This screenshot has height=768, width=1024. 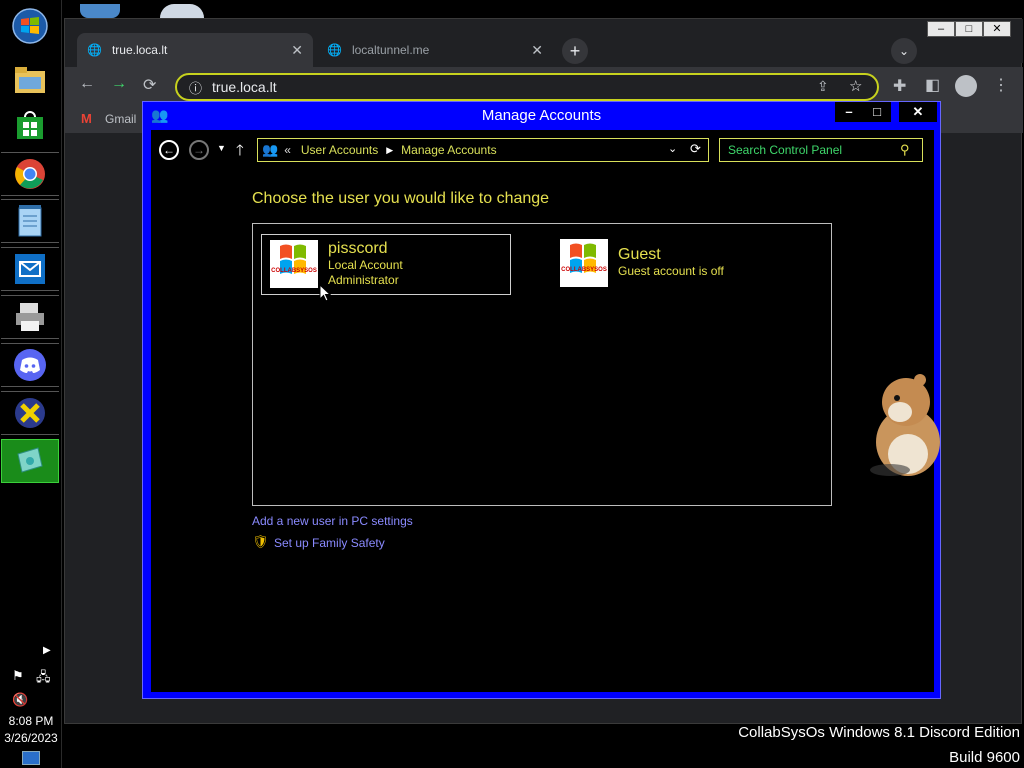 What do you see at coordinates (879, 732) in the screenshot?
I see `os-edition-label: CollabSysOs Windows 8.1 Discord Edition` at bounding box center [879, 732].